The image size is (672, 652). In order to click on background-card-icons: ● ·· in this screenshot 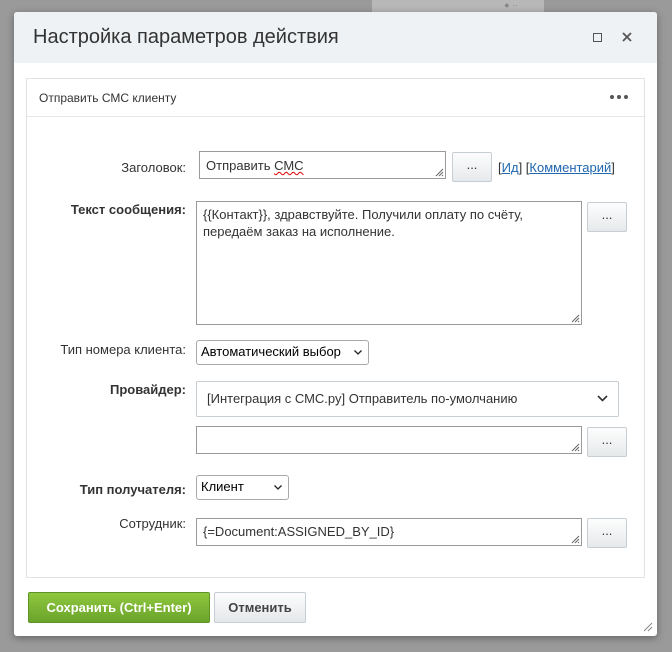, I will do `click(511, 5)`.